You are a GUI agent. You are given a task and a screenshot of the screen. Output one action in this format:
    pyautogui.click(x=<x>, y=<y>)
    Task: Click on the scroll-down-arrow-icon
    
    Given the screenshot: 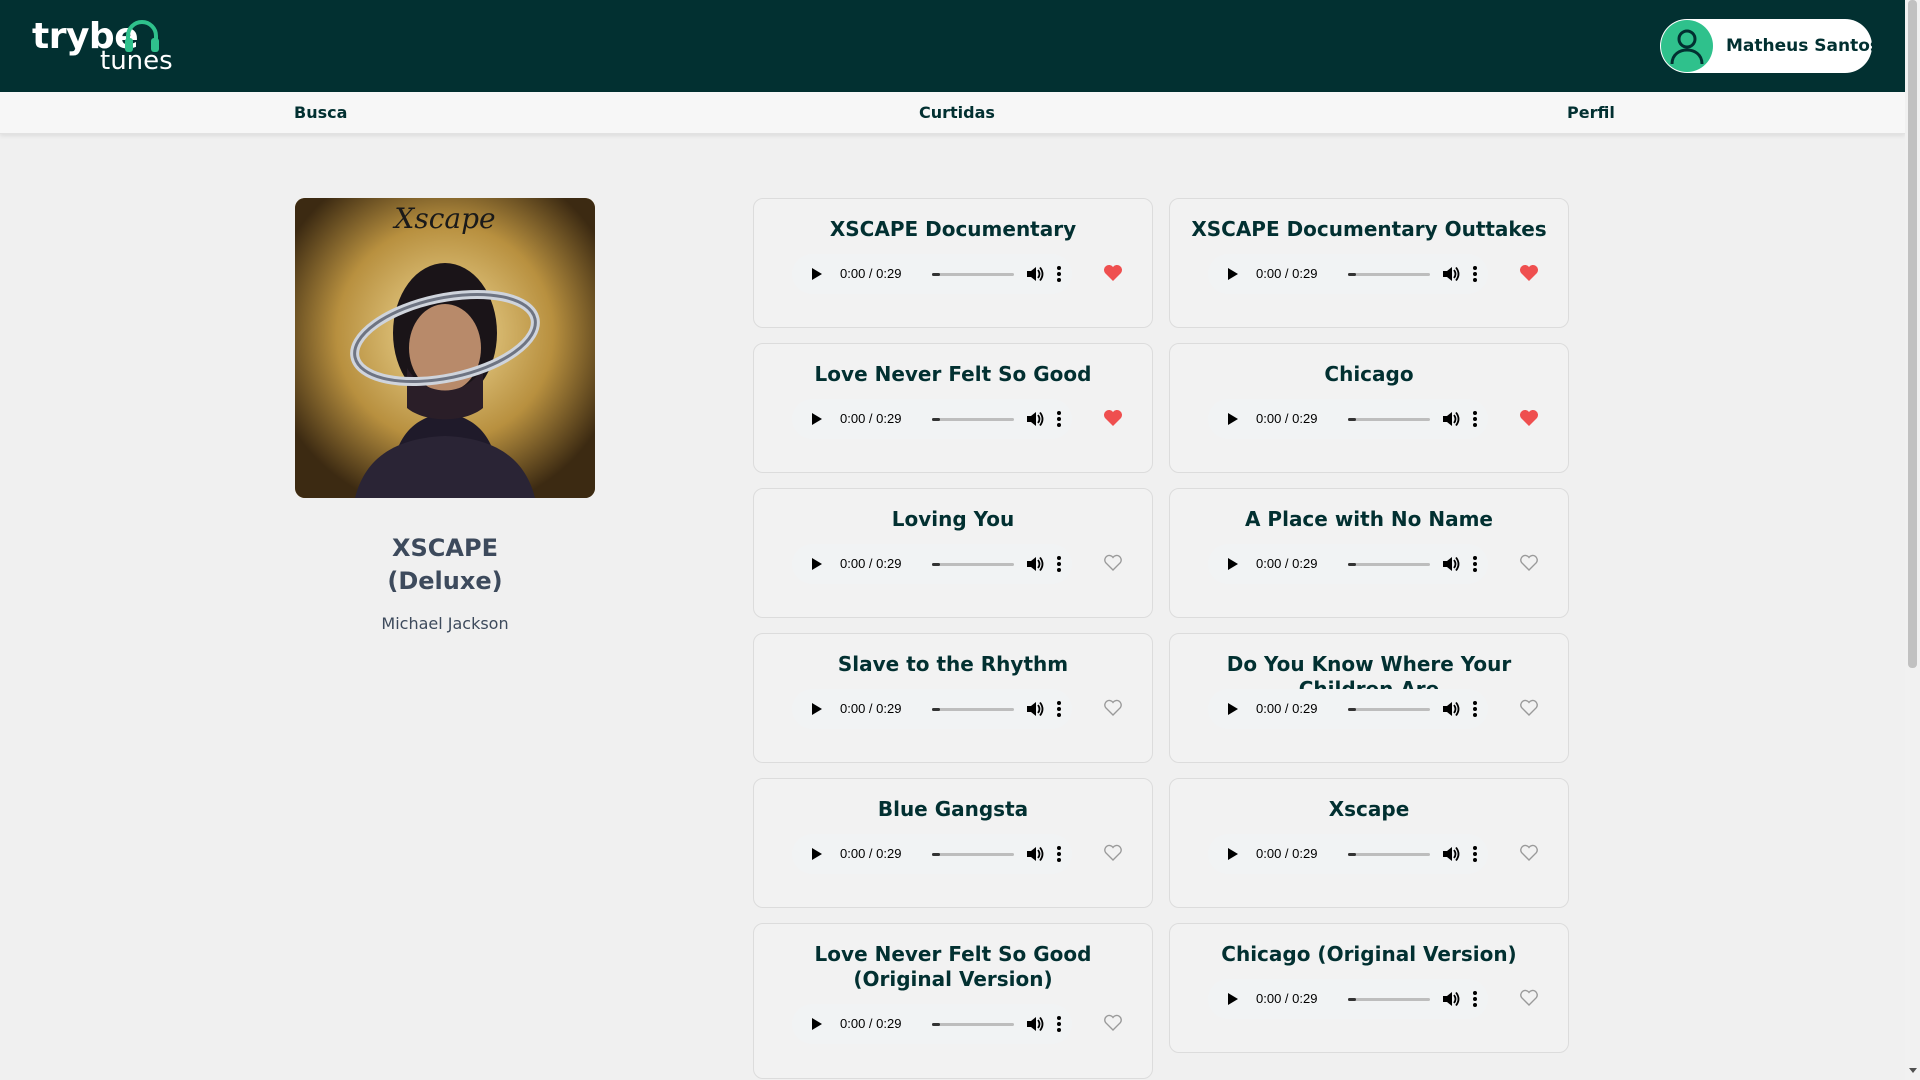 What is the action you would take?
    pyautogui.click(x=1913, y=1070)
    